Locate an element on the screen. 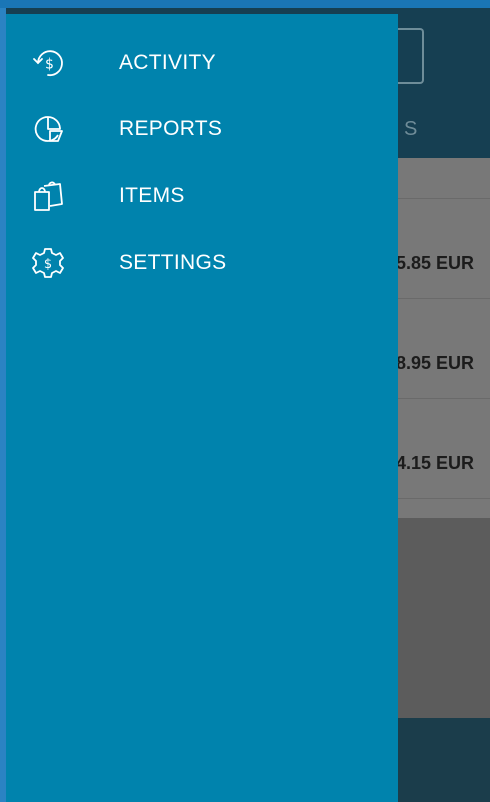  shopping-bags-icon is located at coordinates (48, 196).